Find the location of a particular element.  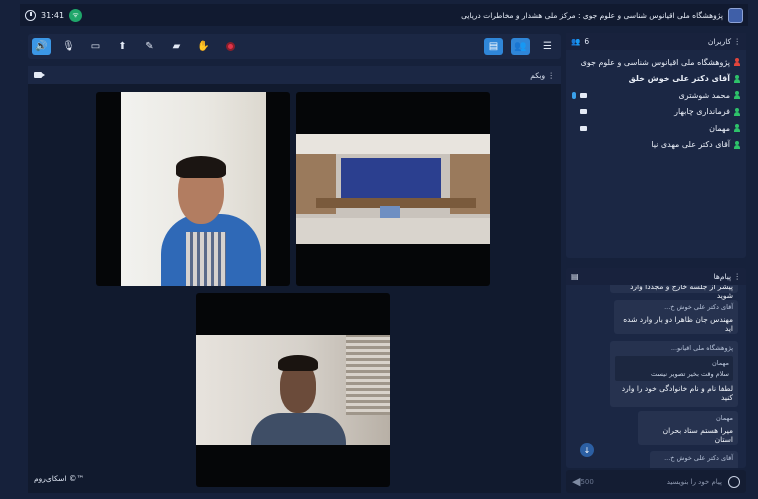

message-text: پیشر از جلسه خارج و مجددا وارد شوید is located at coordinates (681, 292).